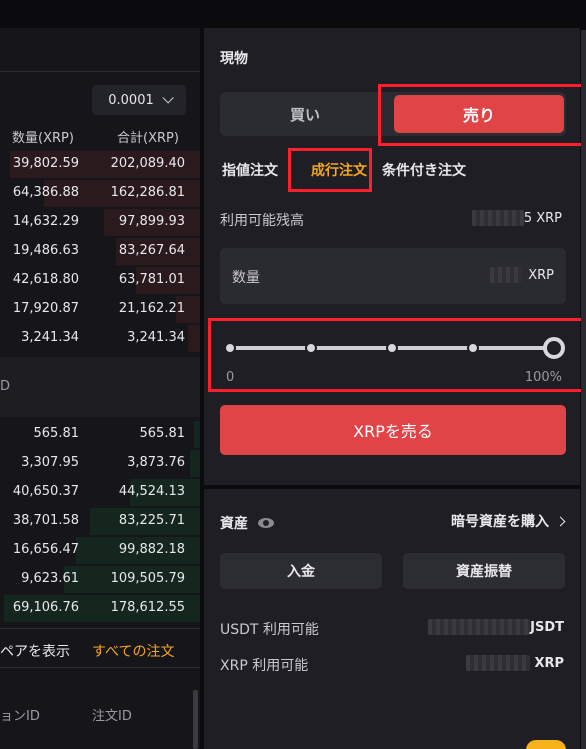 The height and width of the screenshot is (749, 586). Describe the element at coordinates (234, 59) in the screenshot. I see `trade-section-title: 現物` at that location.